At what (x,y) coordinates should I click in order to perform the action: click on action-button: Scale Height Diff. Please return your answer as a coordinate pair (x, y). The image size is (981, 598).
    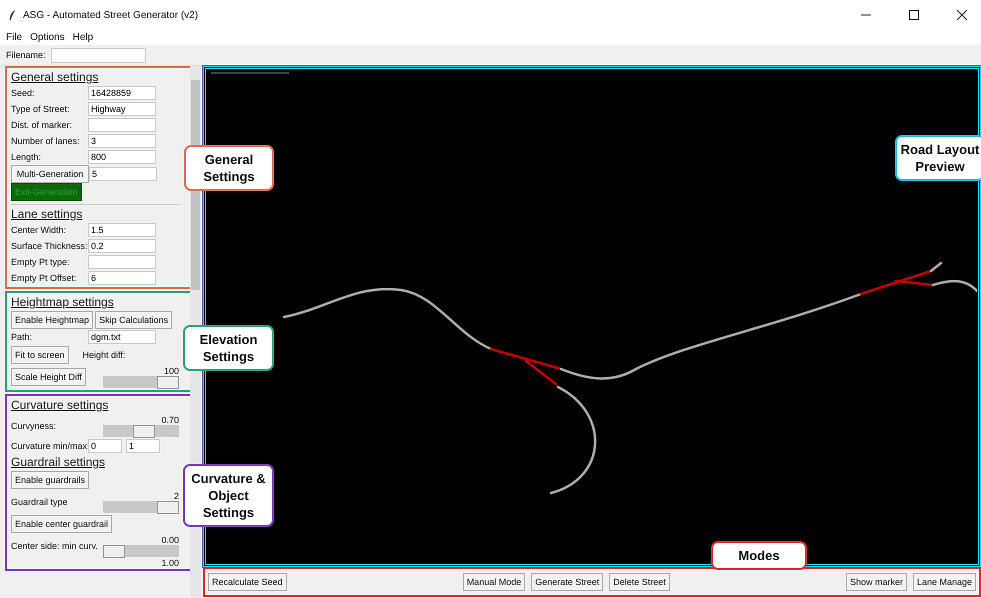
    Looking at the image, I should click on (48, 377).